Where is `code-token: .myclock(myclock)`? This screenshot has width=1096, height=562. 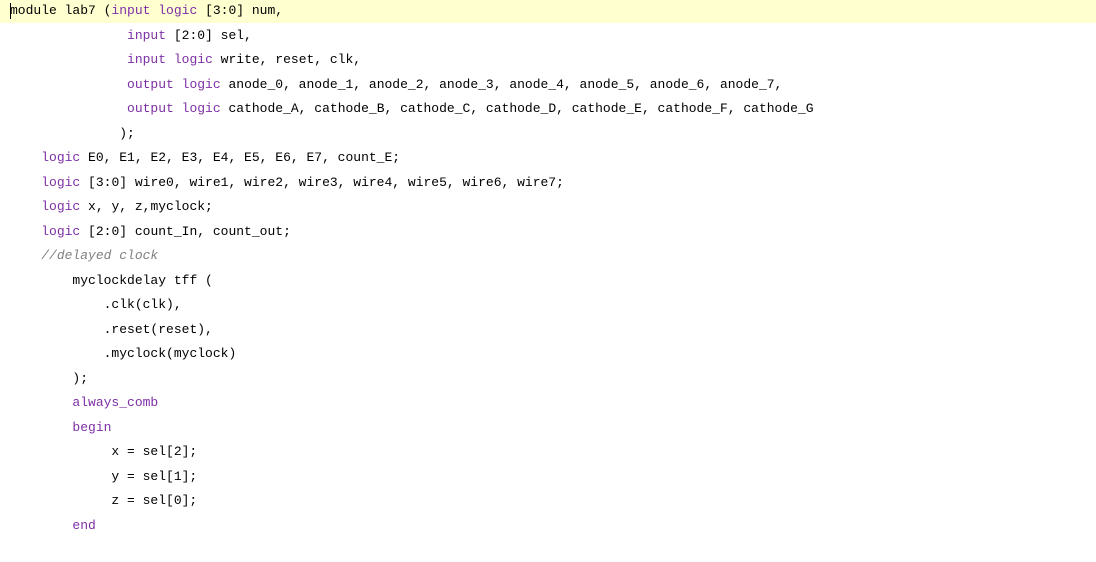
code-token: .myclock(myclock) is located at coordinates (170, 353).